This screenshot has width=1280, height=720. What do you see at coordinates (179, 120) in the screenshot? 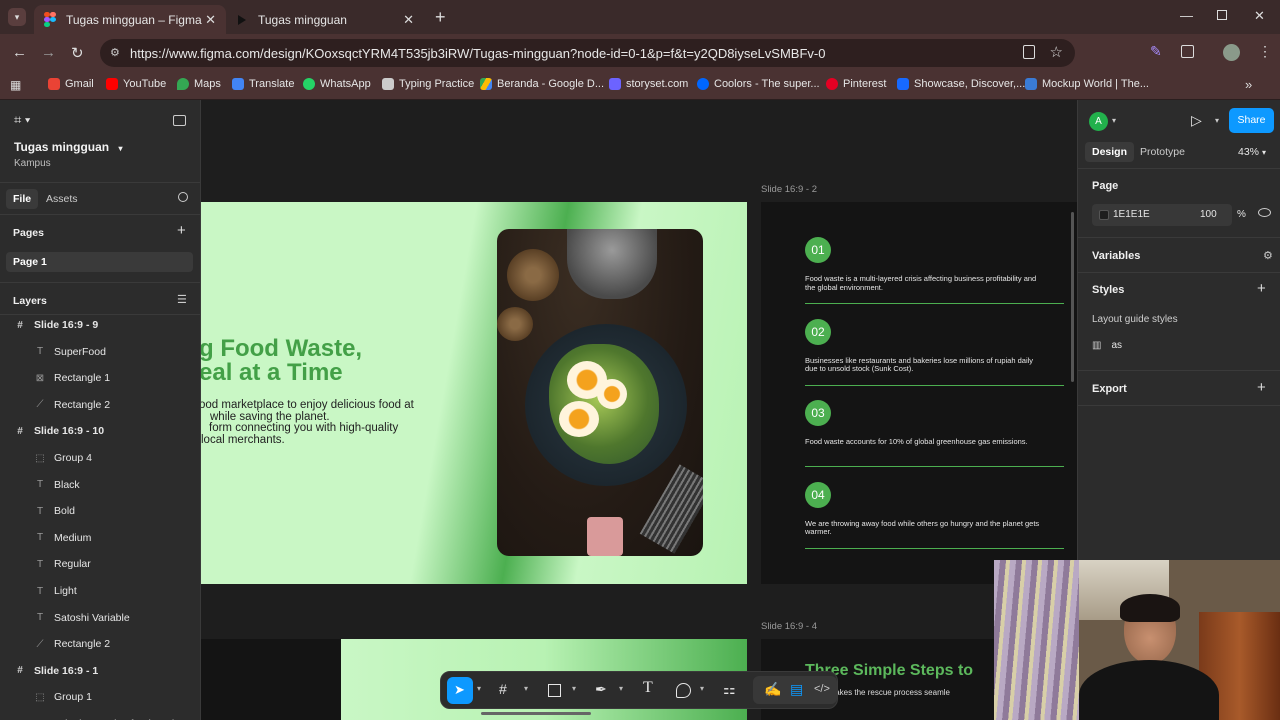
I see `toggle-sidebar-icon` at bounding box center [179, 120].